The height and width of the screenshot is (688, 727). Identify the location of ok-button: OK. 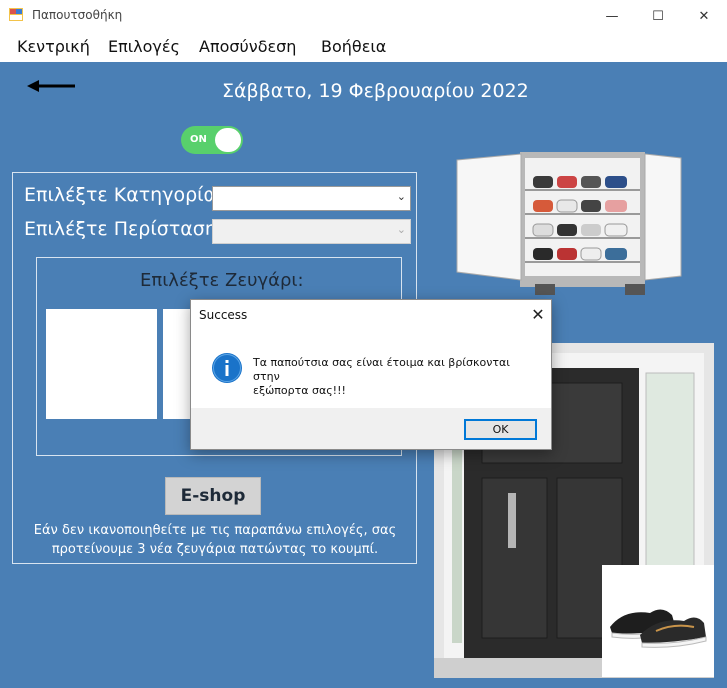
(500, 429).